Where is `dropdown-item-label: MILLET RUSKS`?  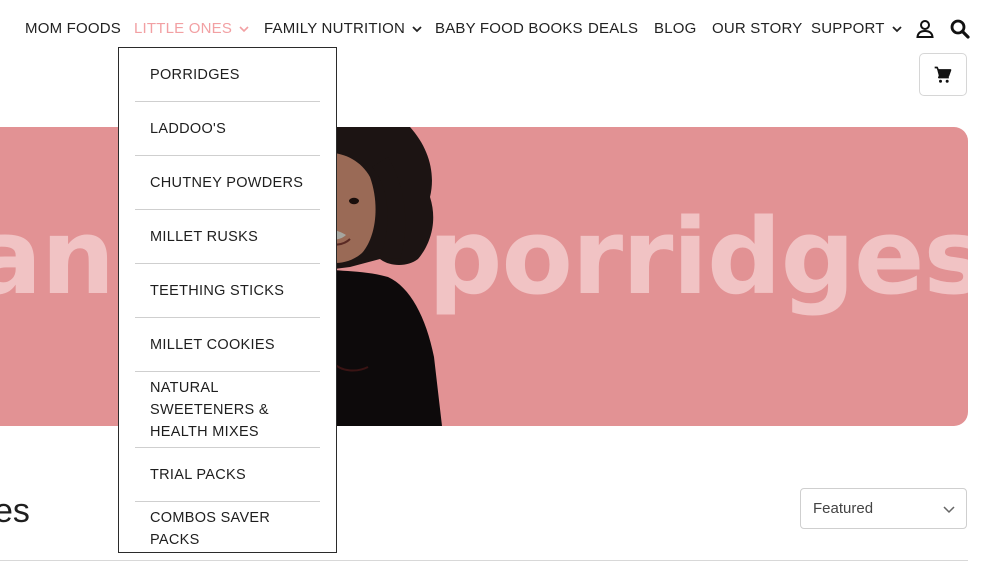
dropdown-item-label: MILLET RUSKS is located at coordinates (204, 236).